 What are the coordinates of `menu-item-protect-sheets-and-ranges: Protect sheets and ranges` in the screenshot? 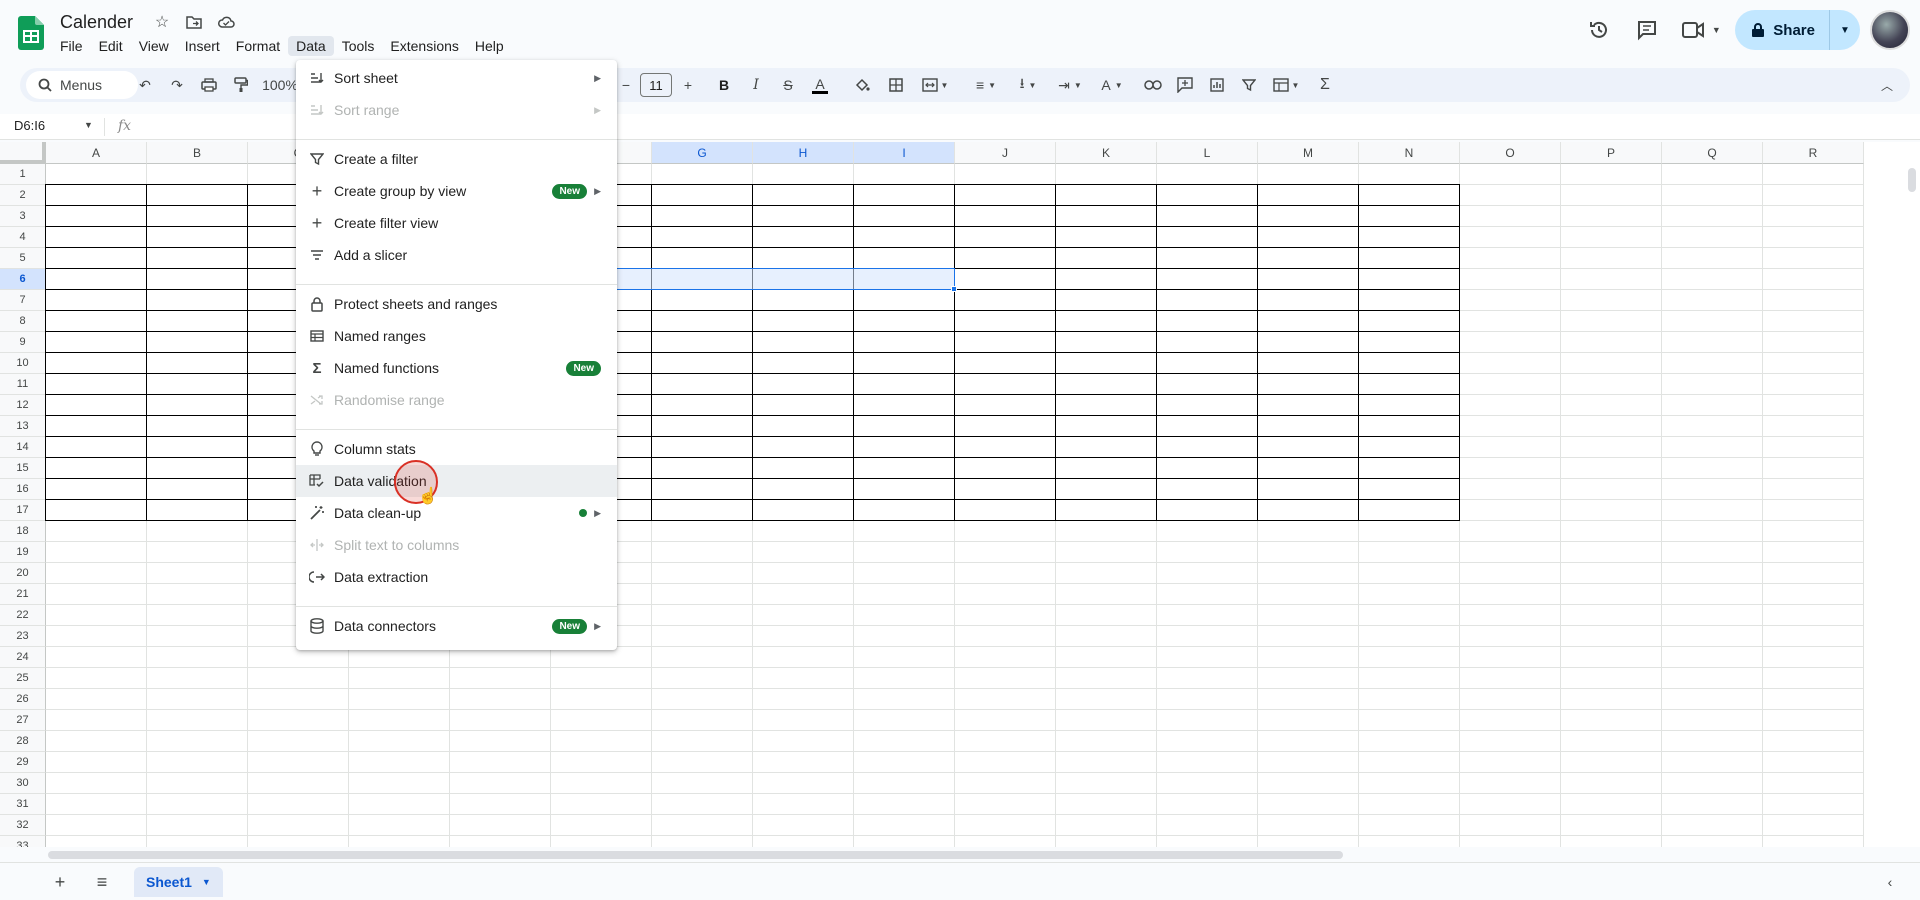 It's located at (456, 304).